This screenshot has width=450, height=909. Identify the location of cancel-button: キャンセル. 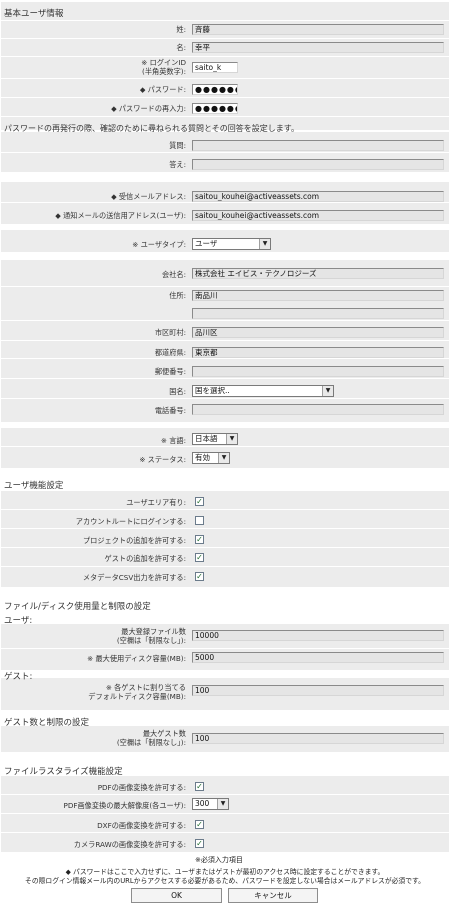
(273, 895).